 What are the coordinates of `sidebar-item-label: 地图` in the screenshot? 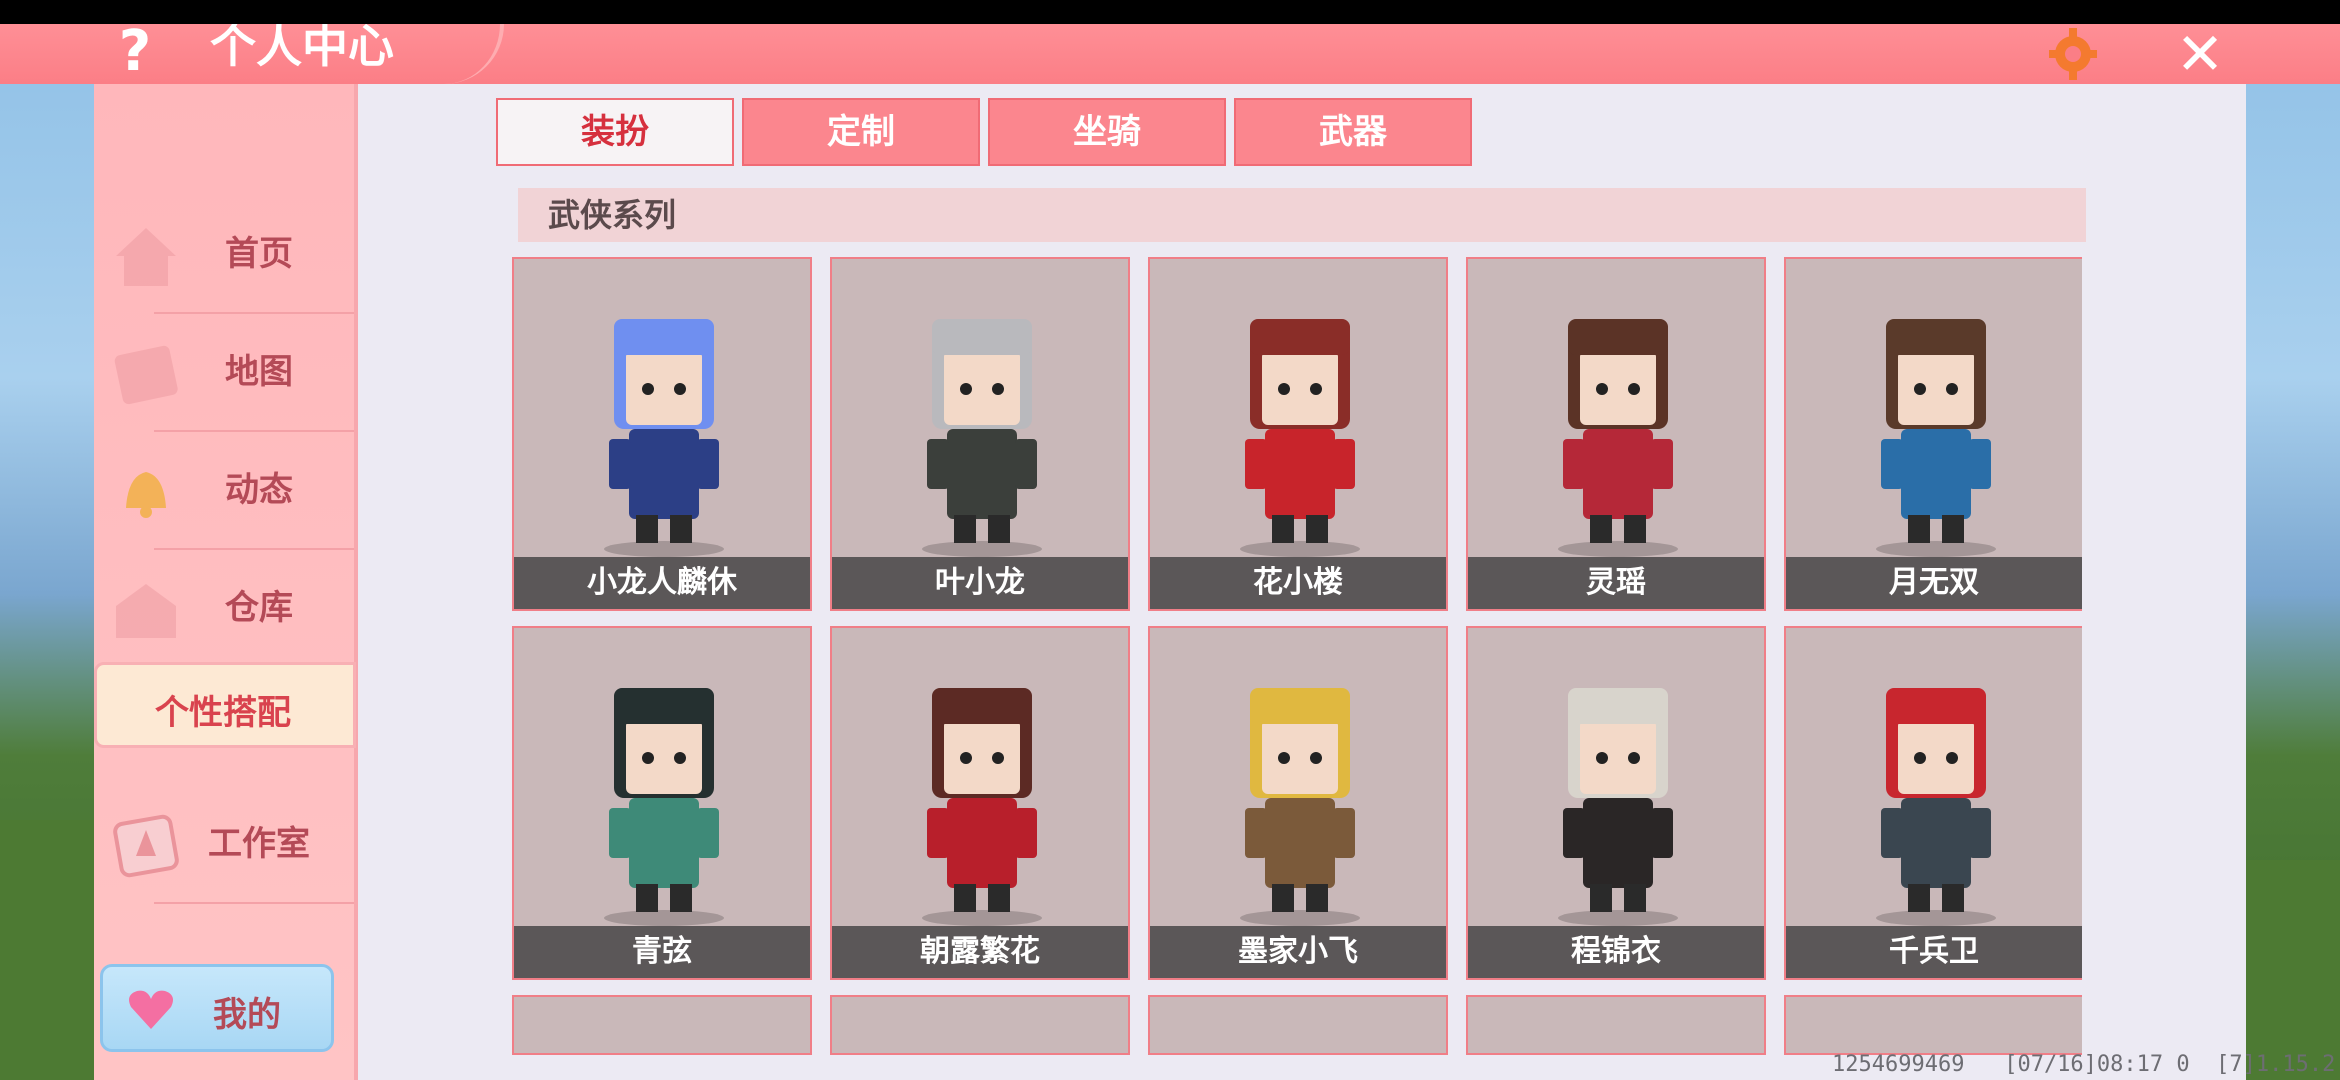 It's located at (259, 372).